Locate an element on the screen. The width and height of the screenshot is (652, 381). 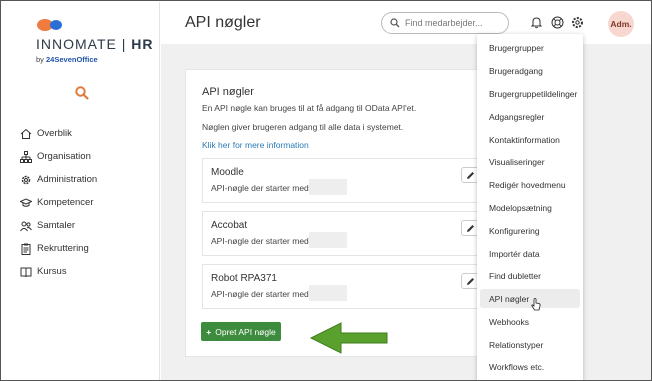
logo-mark-icon is located at coordinates (49, 25).